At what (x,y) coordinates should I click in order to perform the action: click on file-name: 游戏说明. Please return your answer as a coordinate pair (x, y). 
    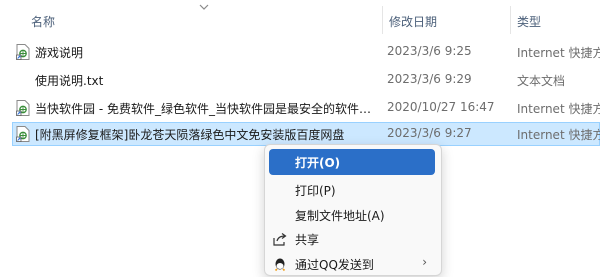
    Looking at the image, I should click on (59, 53).